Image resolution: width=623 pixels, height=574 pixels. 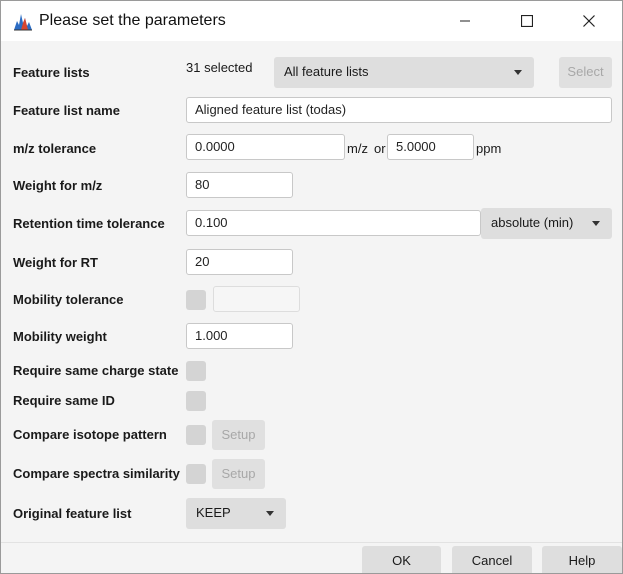 I want to click on isotope-pattern-checkbox, so click(x=196, y=435).